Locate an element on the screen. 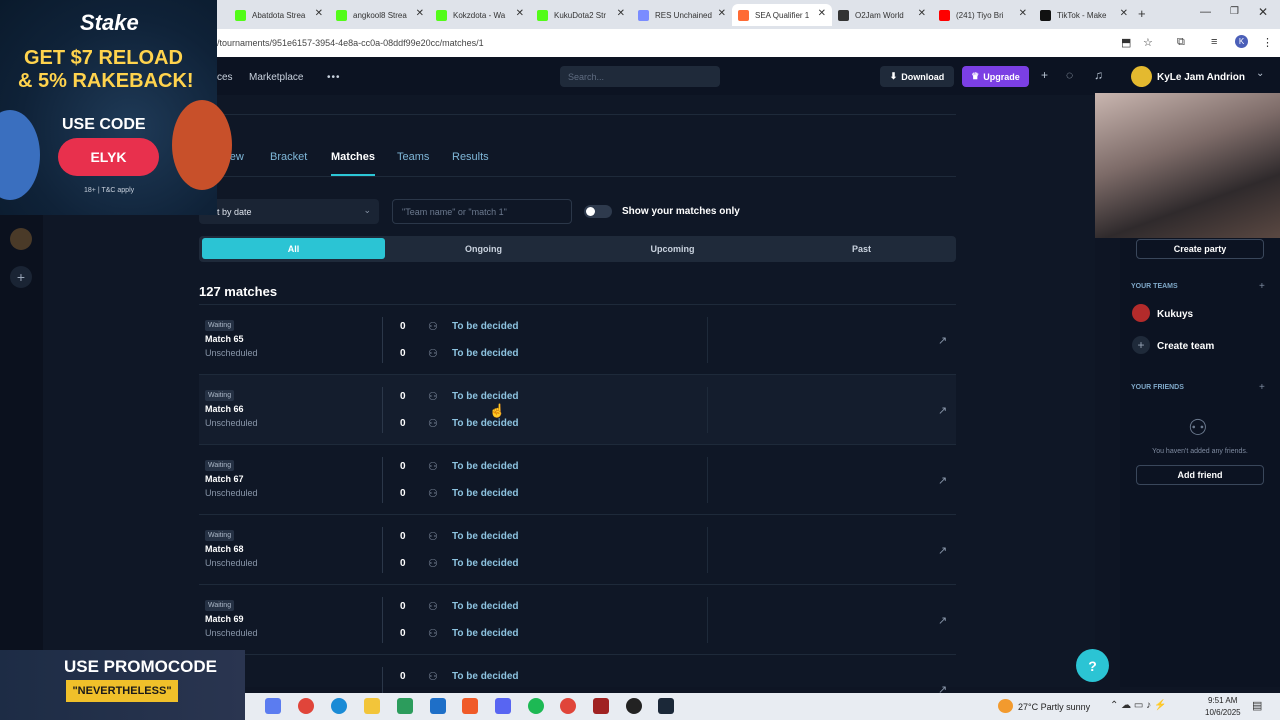 The image size is (1280, 720). username: KyLe Jam Andrion is located at coordinates (1201, 77).